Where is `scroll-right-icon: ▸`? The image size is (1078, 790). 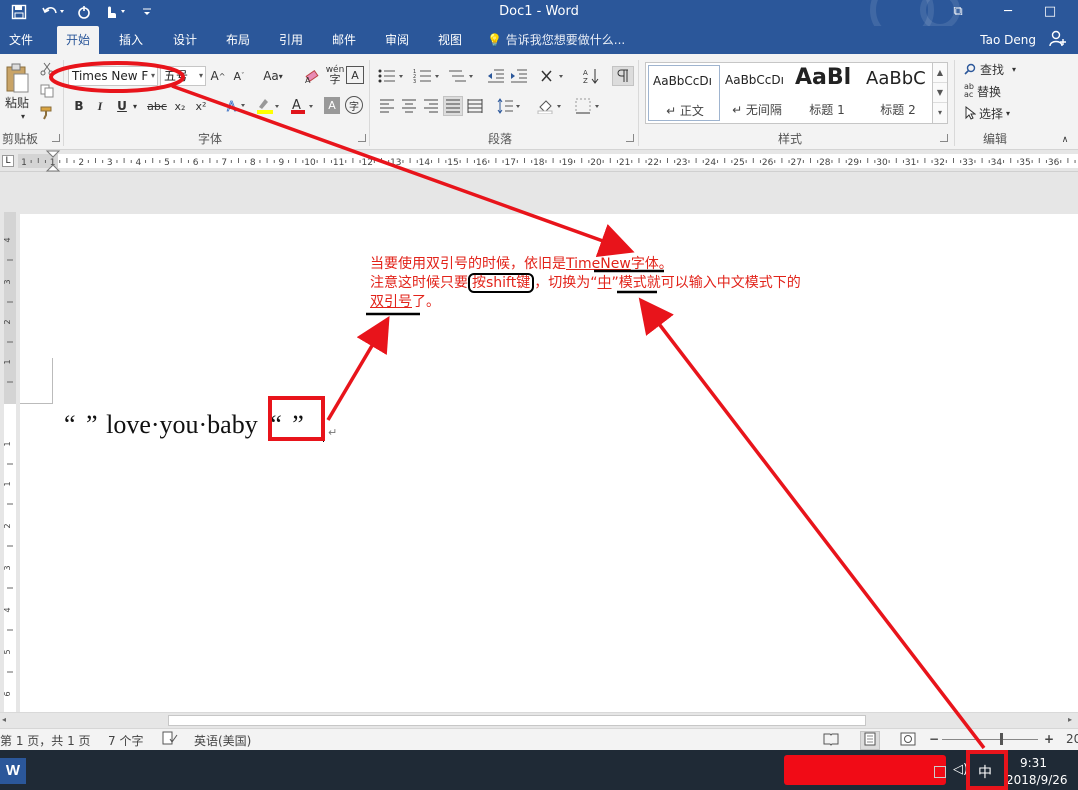
scroll-right-icon: ▸ is located at coordinates (1070, 719).